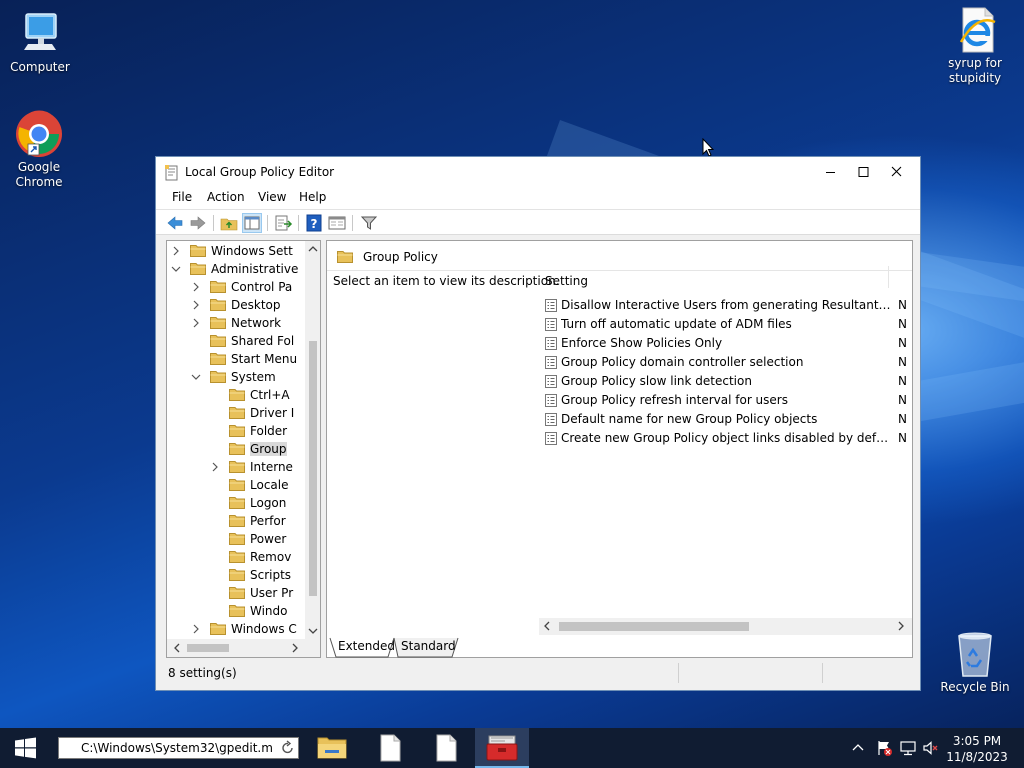  What do you see at coordinates (298, 223) in the screenshot?
I see `toolbar-separator` at bounding box center [298, 223].